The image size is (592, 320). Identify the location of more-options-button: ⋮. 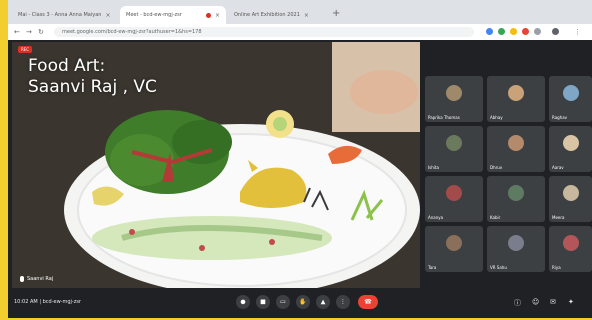
(343, 302).